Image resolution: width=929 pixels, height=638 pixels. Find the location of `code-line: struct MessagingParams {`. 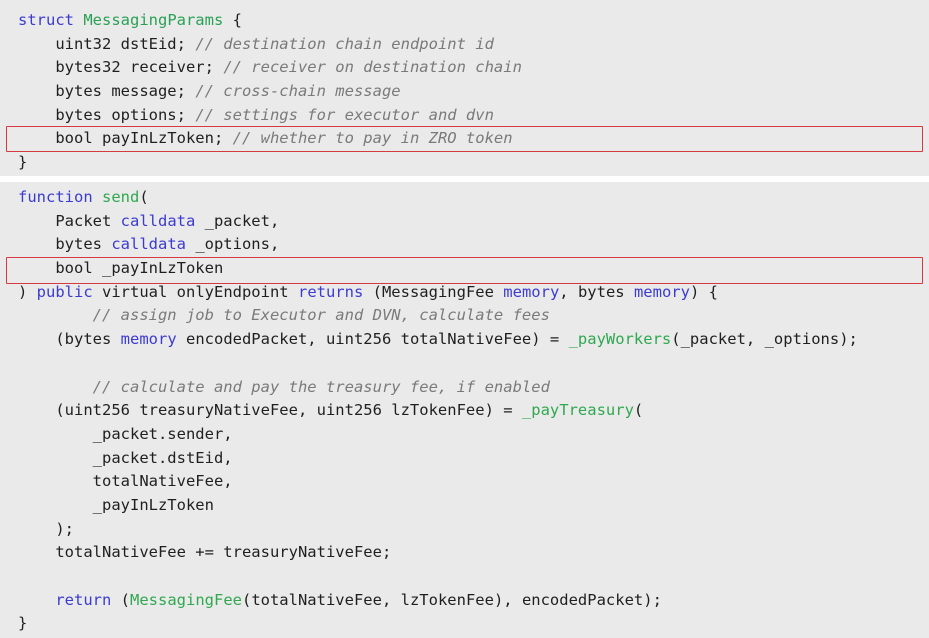

code-line: struct MessagingParams { is located at coordinates (270, 21).